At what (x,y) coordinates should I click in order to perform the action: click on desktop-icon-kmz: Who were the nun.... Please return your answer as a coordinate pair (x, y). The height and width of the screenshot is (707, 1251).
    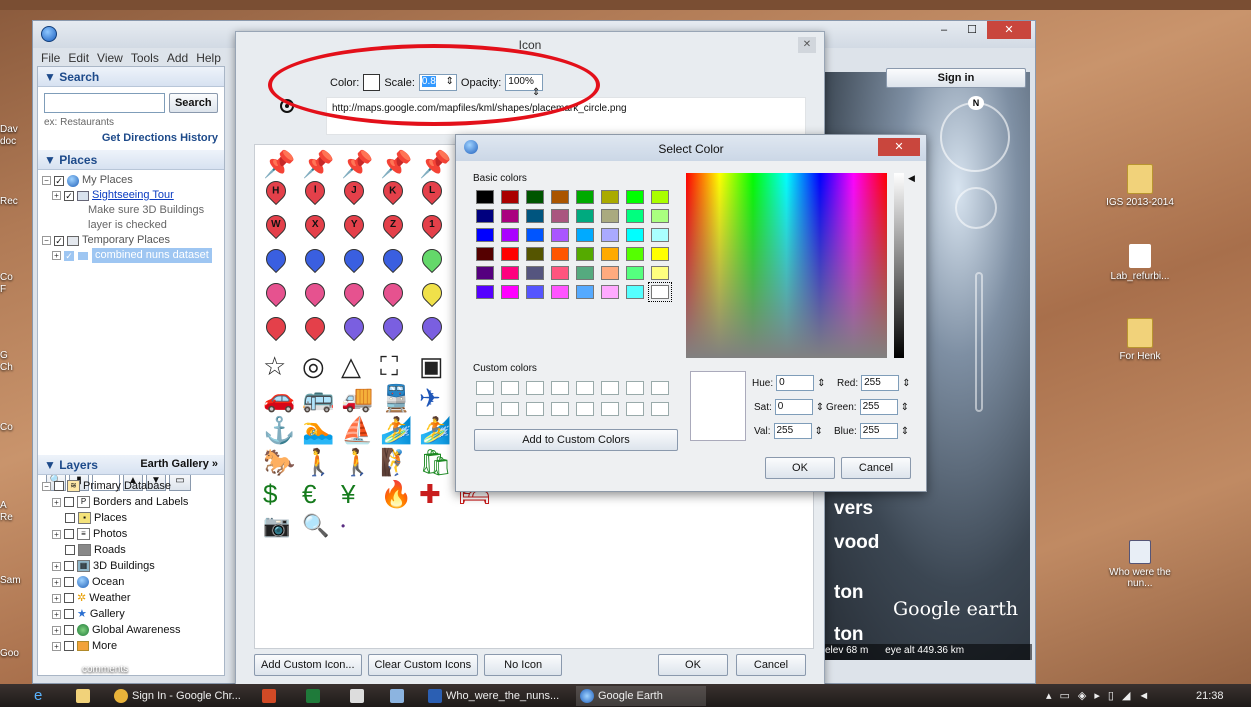
    Looking at the image, I should click on (1140, 564).